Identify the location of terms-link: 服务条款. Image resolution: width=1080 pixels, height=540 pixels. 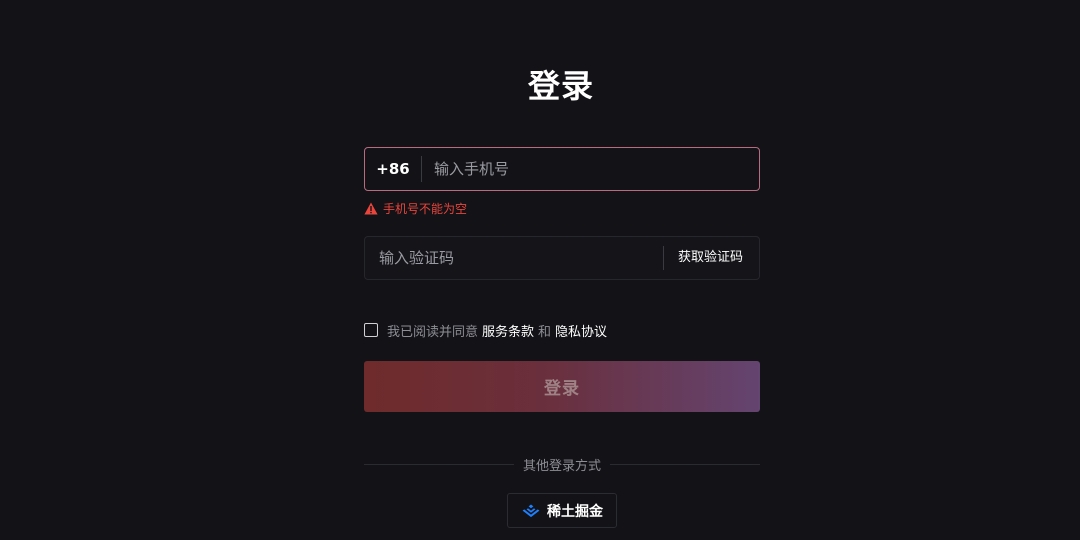
(508, 330).